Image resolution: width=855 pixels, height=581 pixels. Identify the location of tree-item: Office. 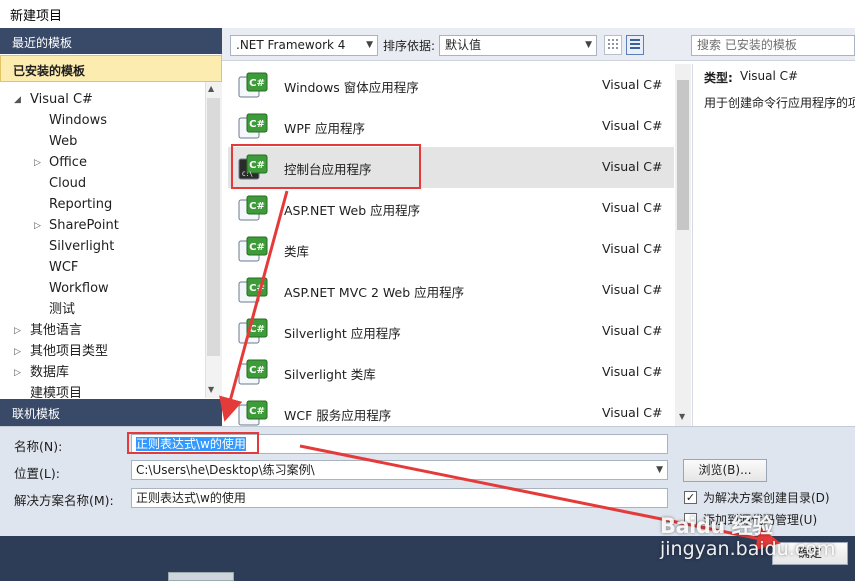
(68, 163).